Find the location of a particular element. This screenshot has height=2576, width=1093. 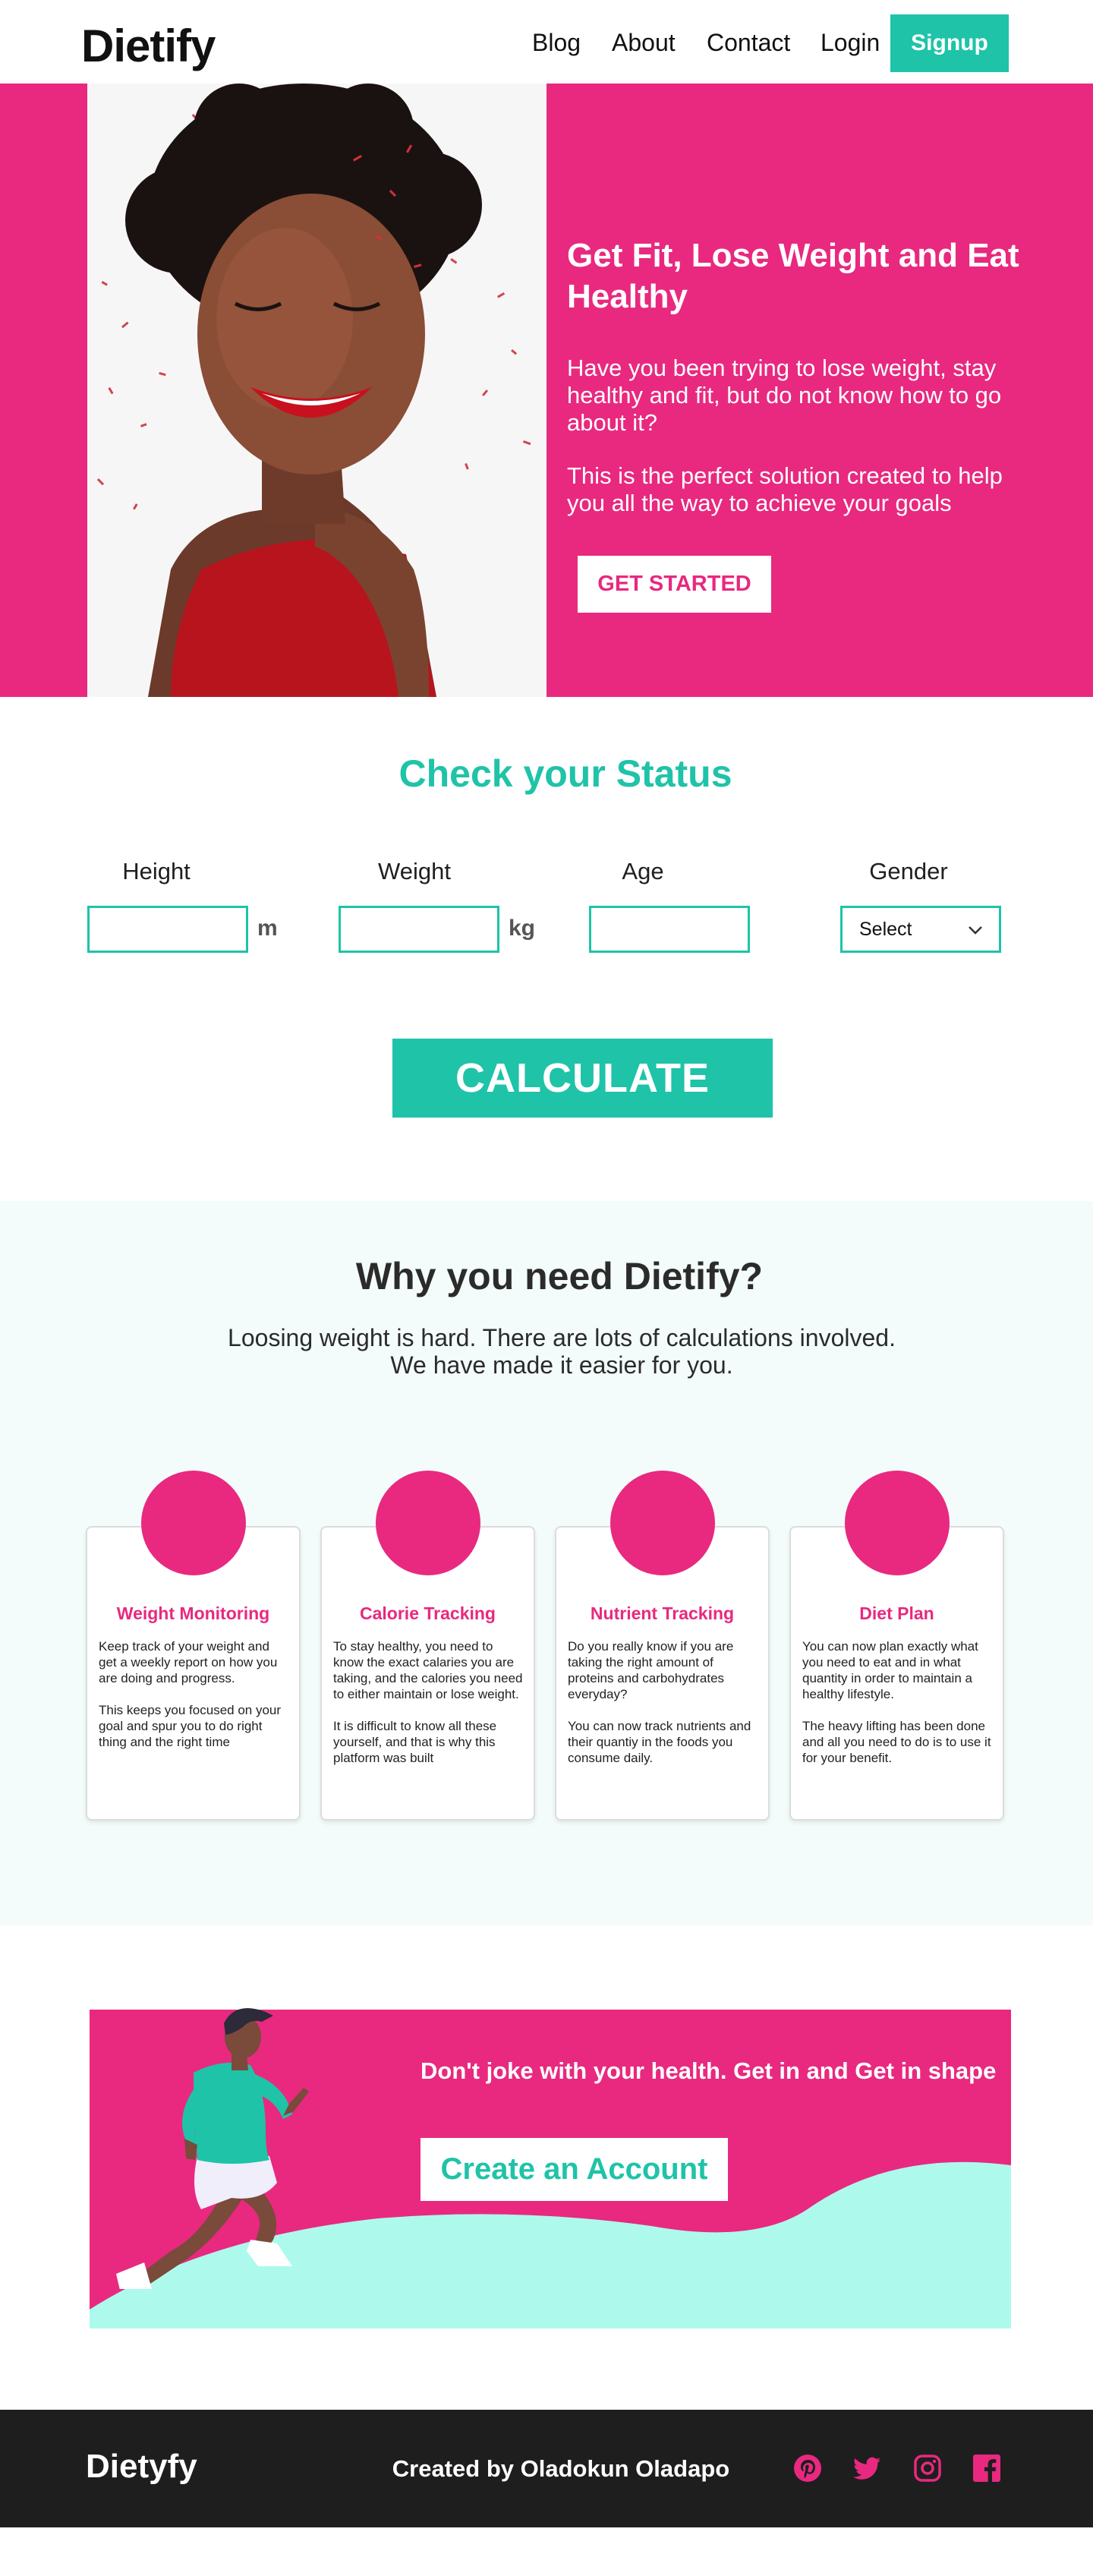

twitter-icon is located at coordinates (867, 2468).